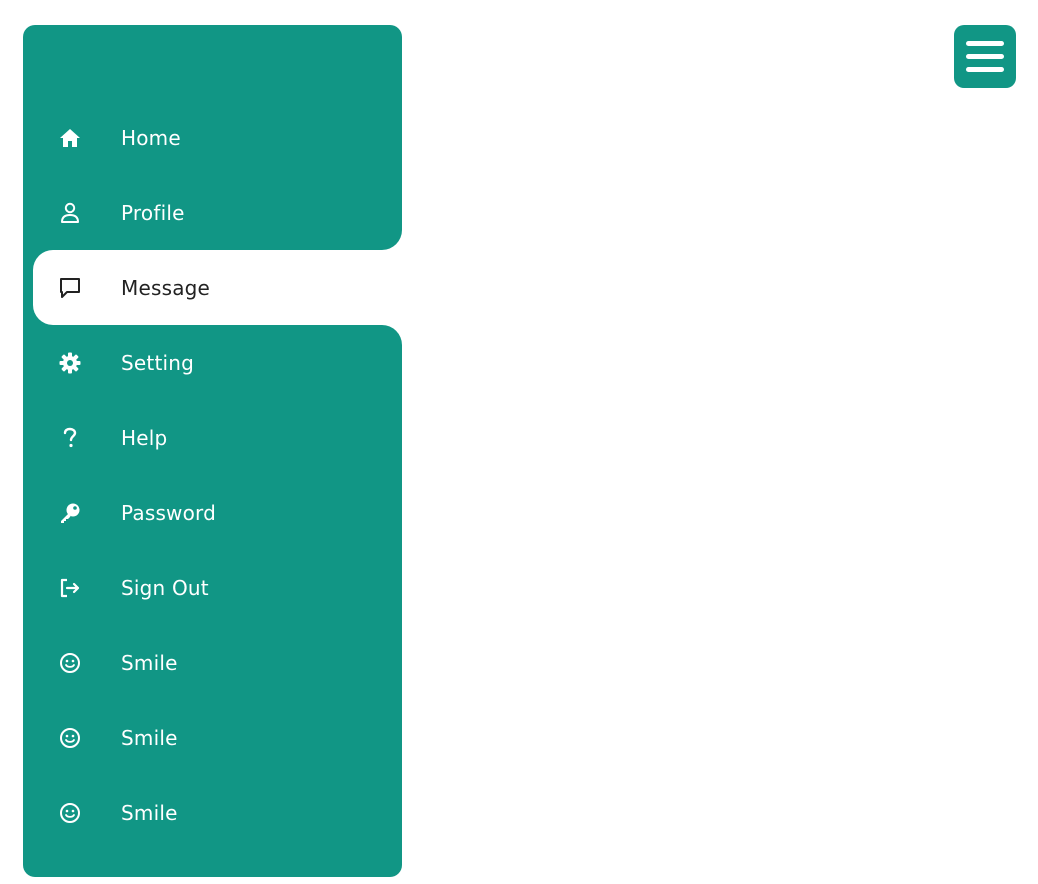 Image resolution: width=1038 pixels, height=884 pixels. Describe the element at coordinates (70, 288) in the screenshot. I see `message-icon` at that location.